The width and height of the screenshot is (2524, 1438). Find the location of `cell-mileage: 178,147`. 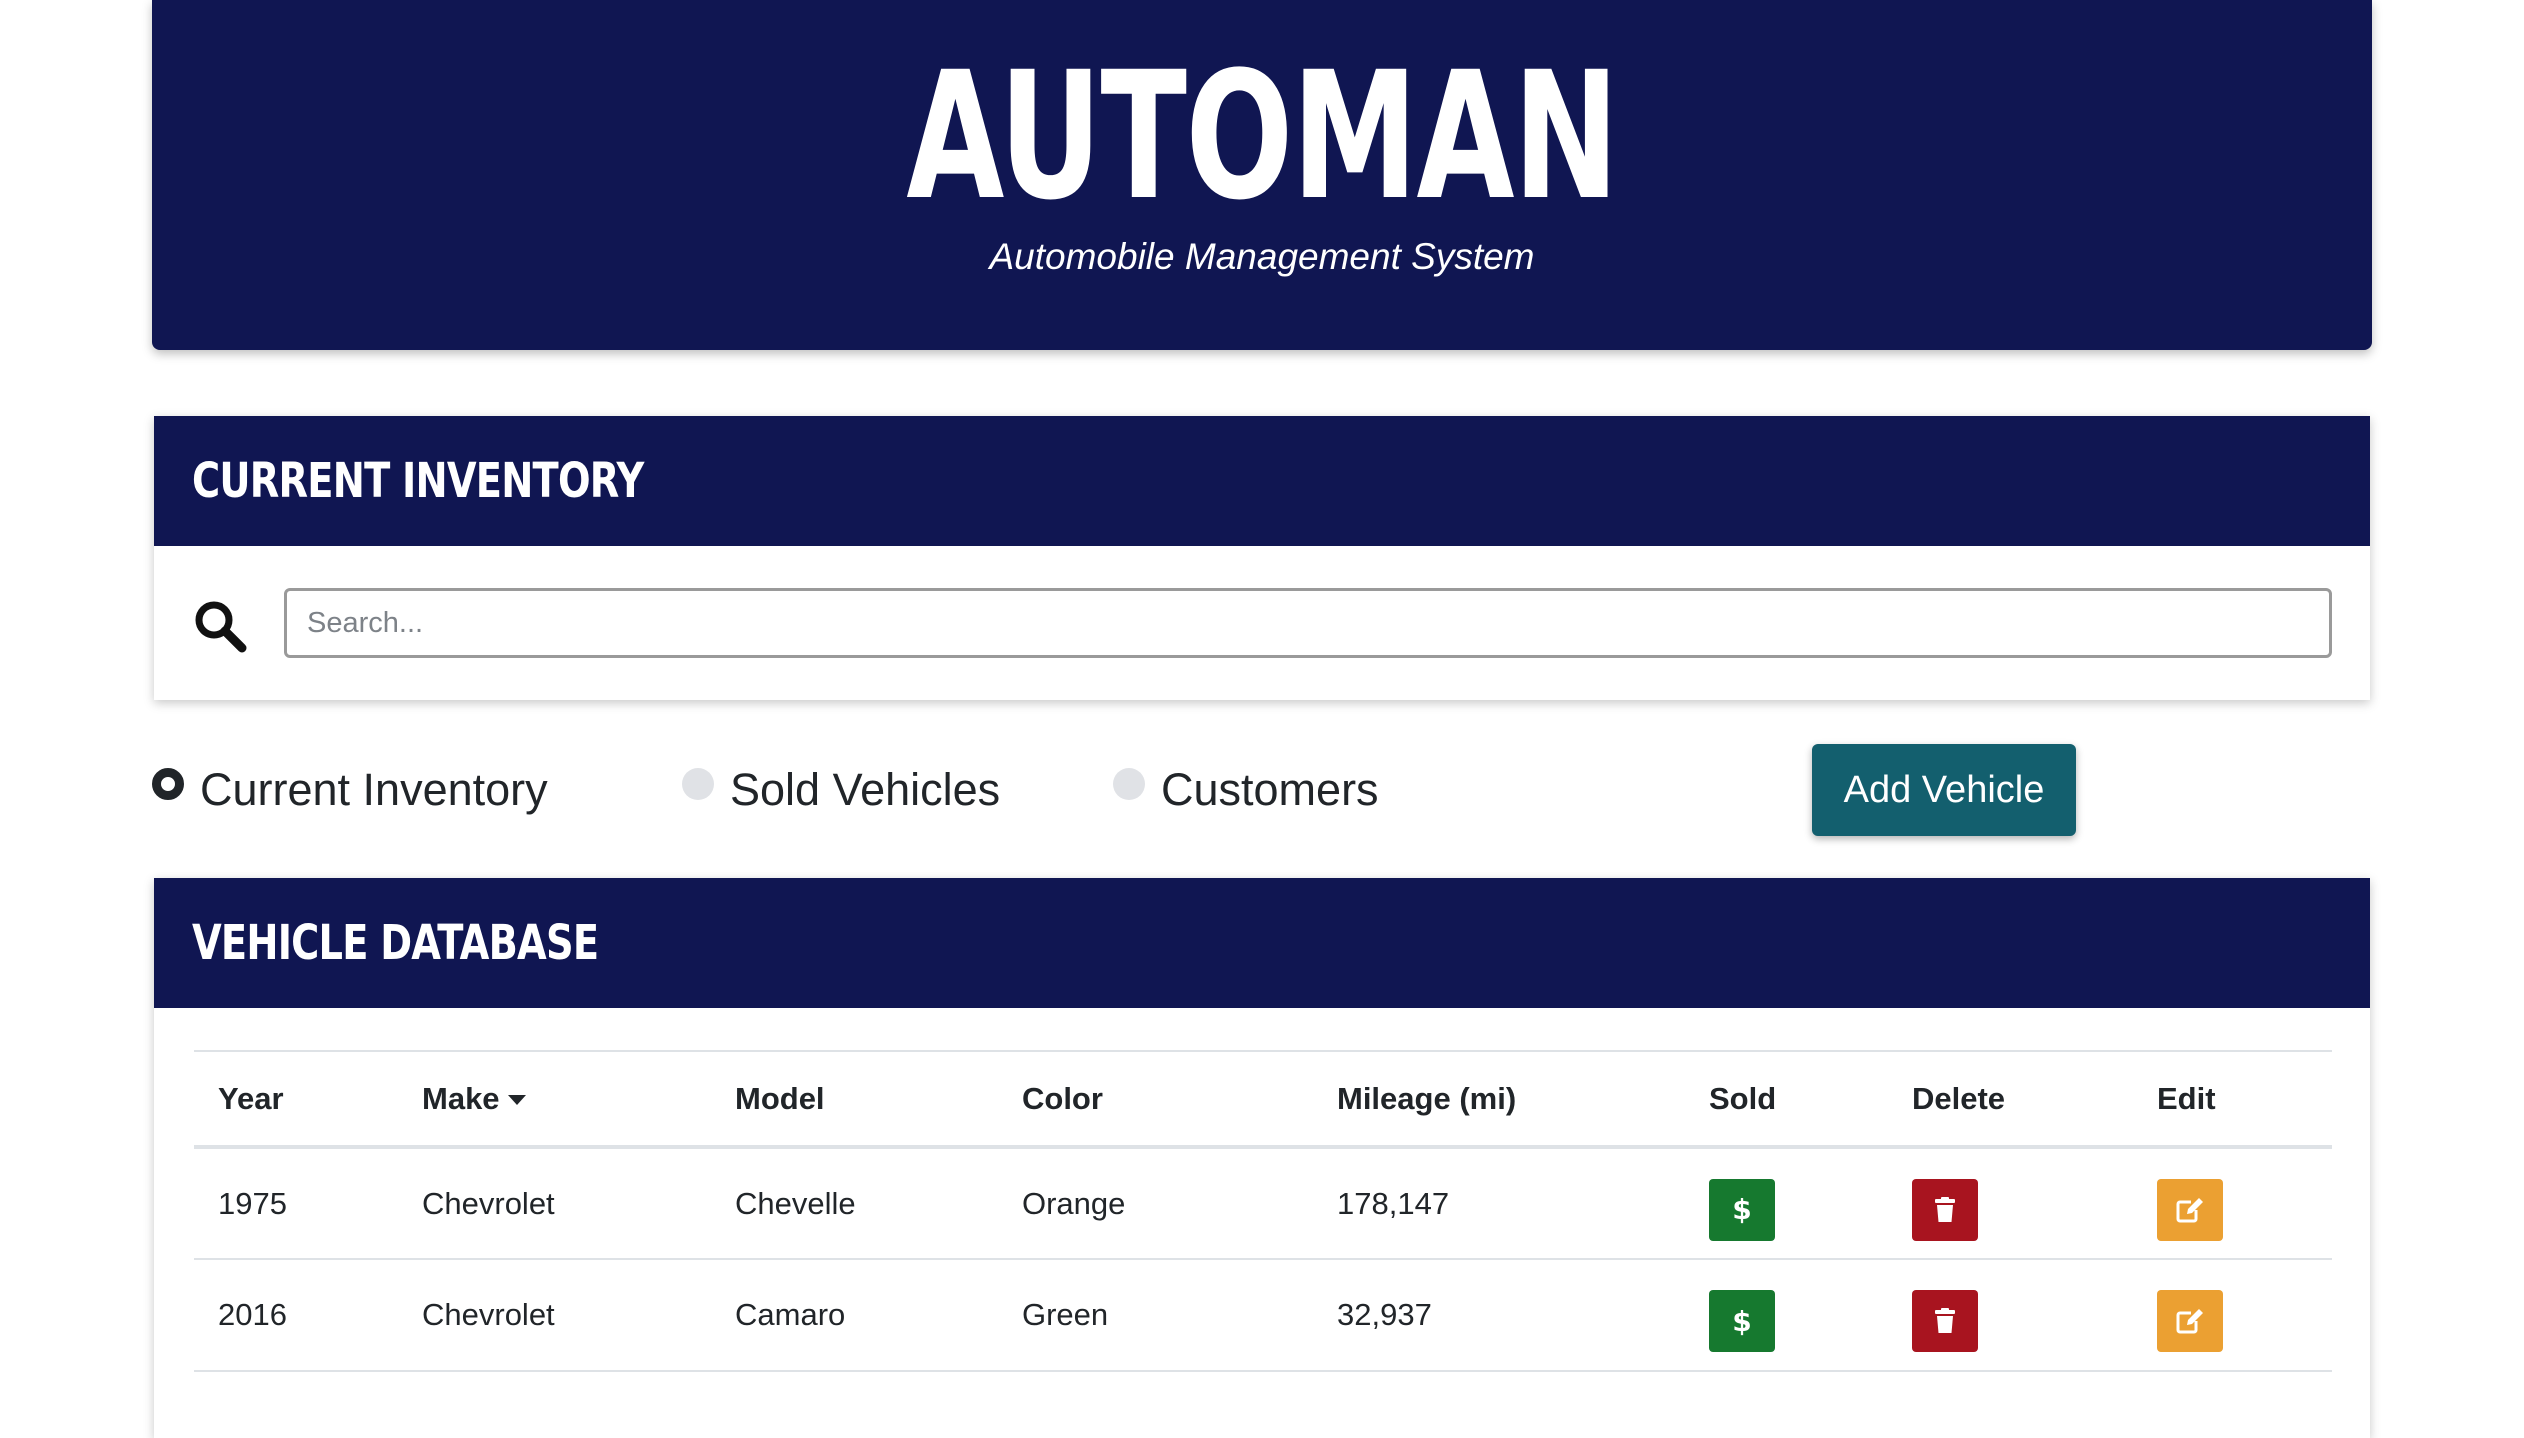

cell-mileage: 178,147 is located at coordinates (1393, 1203).